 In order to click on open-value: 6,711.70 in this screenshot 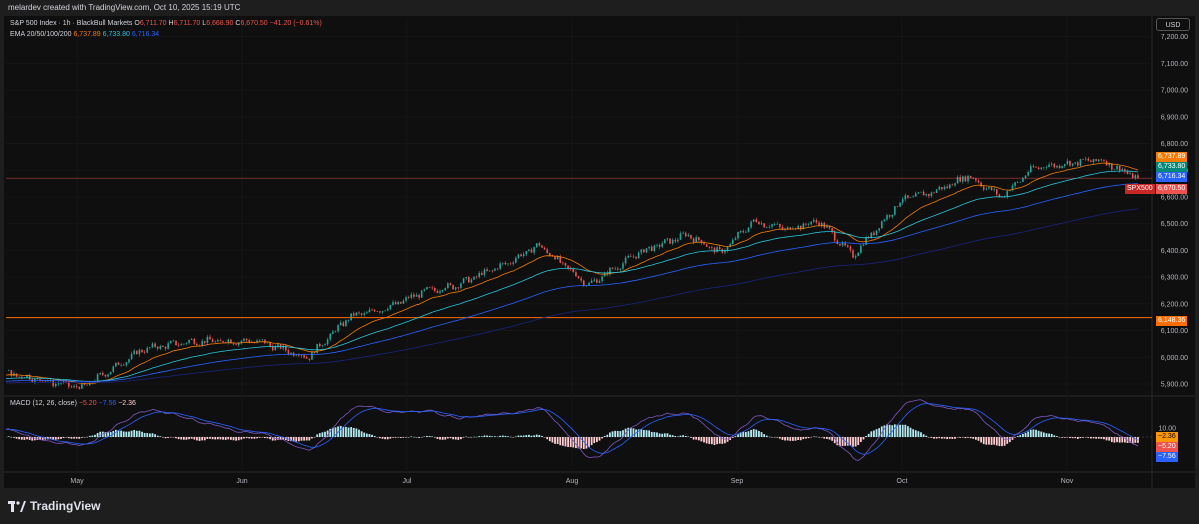, I will do `click(153, 23)`.